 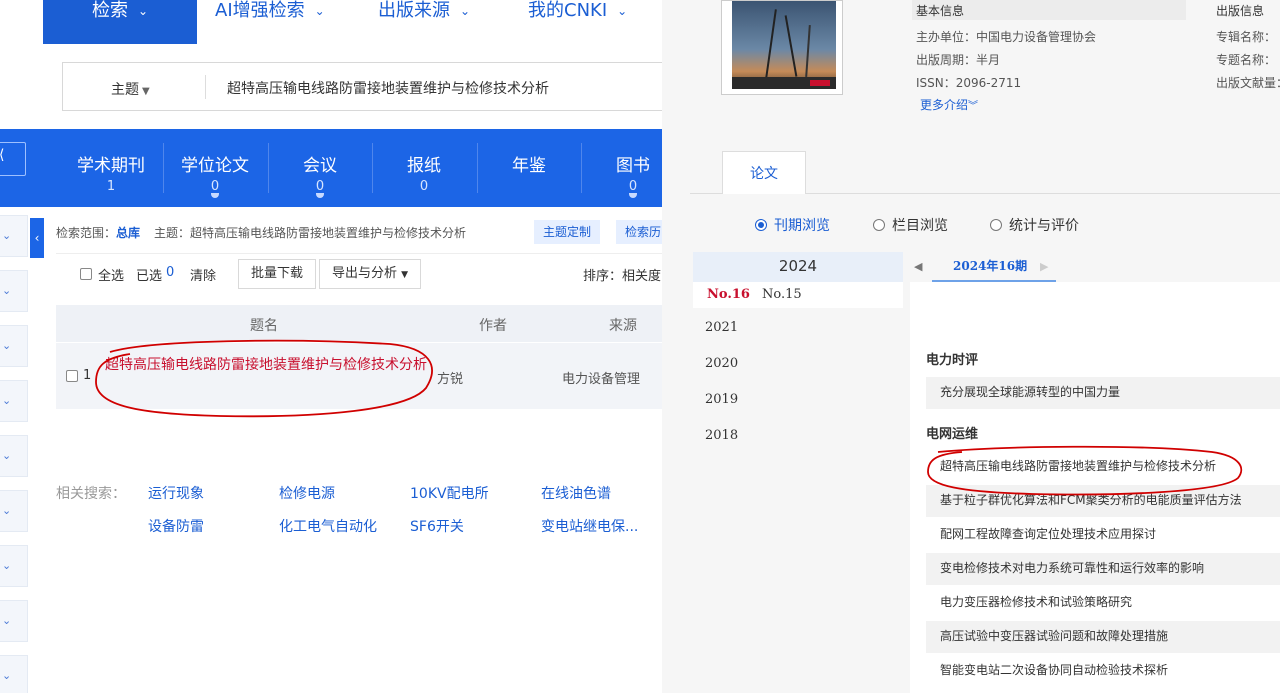 I want to click on category-thesis: 学位论文 0, so click(x=215, y=168).